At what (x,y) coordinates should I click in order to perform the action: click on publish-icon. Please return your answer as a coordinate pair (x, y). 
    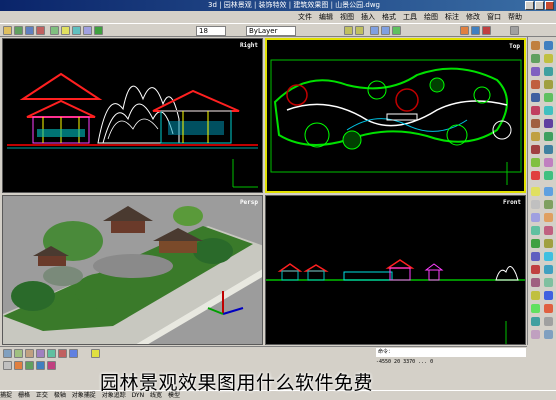
    Looking at the image, I should click on (29, 365).